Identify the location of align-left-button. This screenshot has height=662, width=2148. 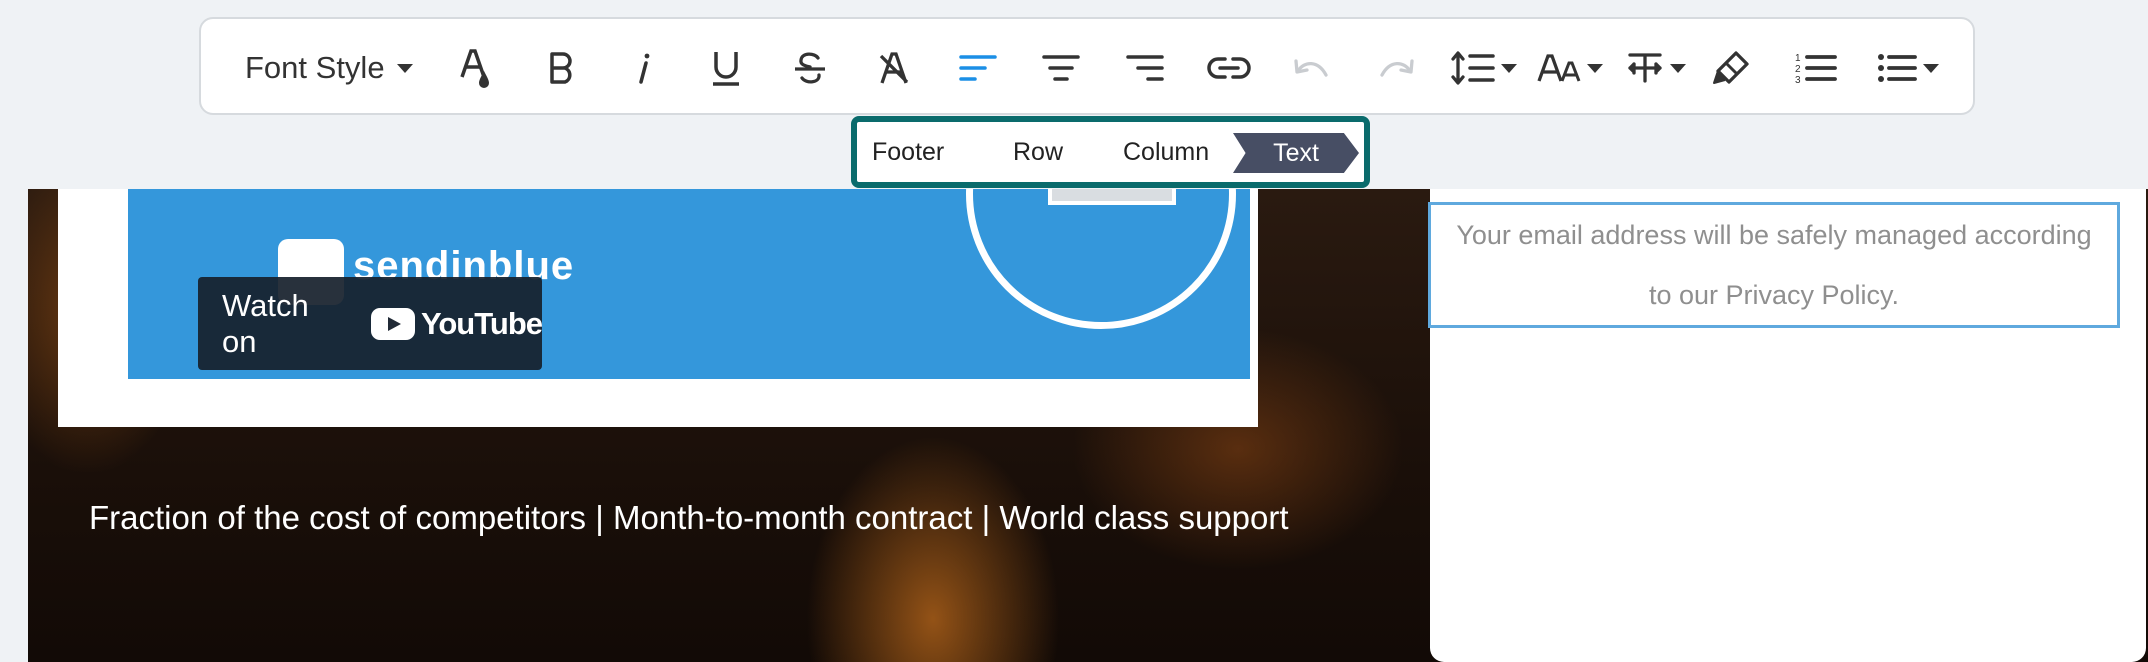
(978, 68).